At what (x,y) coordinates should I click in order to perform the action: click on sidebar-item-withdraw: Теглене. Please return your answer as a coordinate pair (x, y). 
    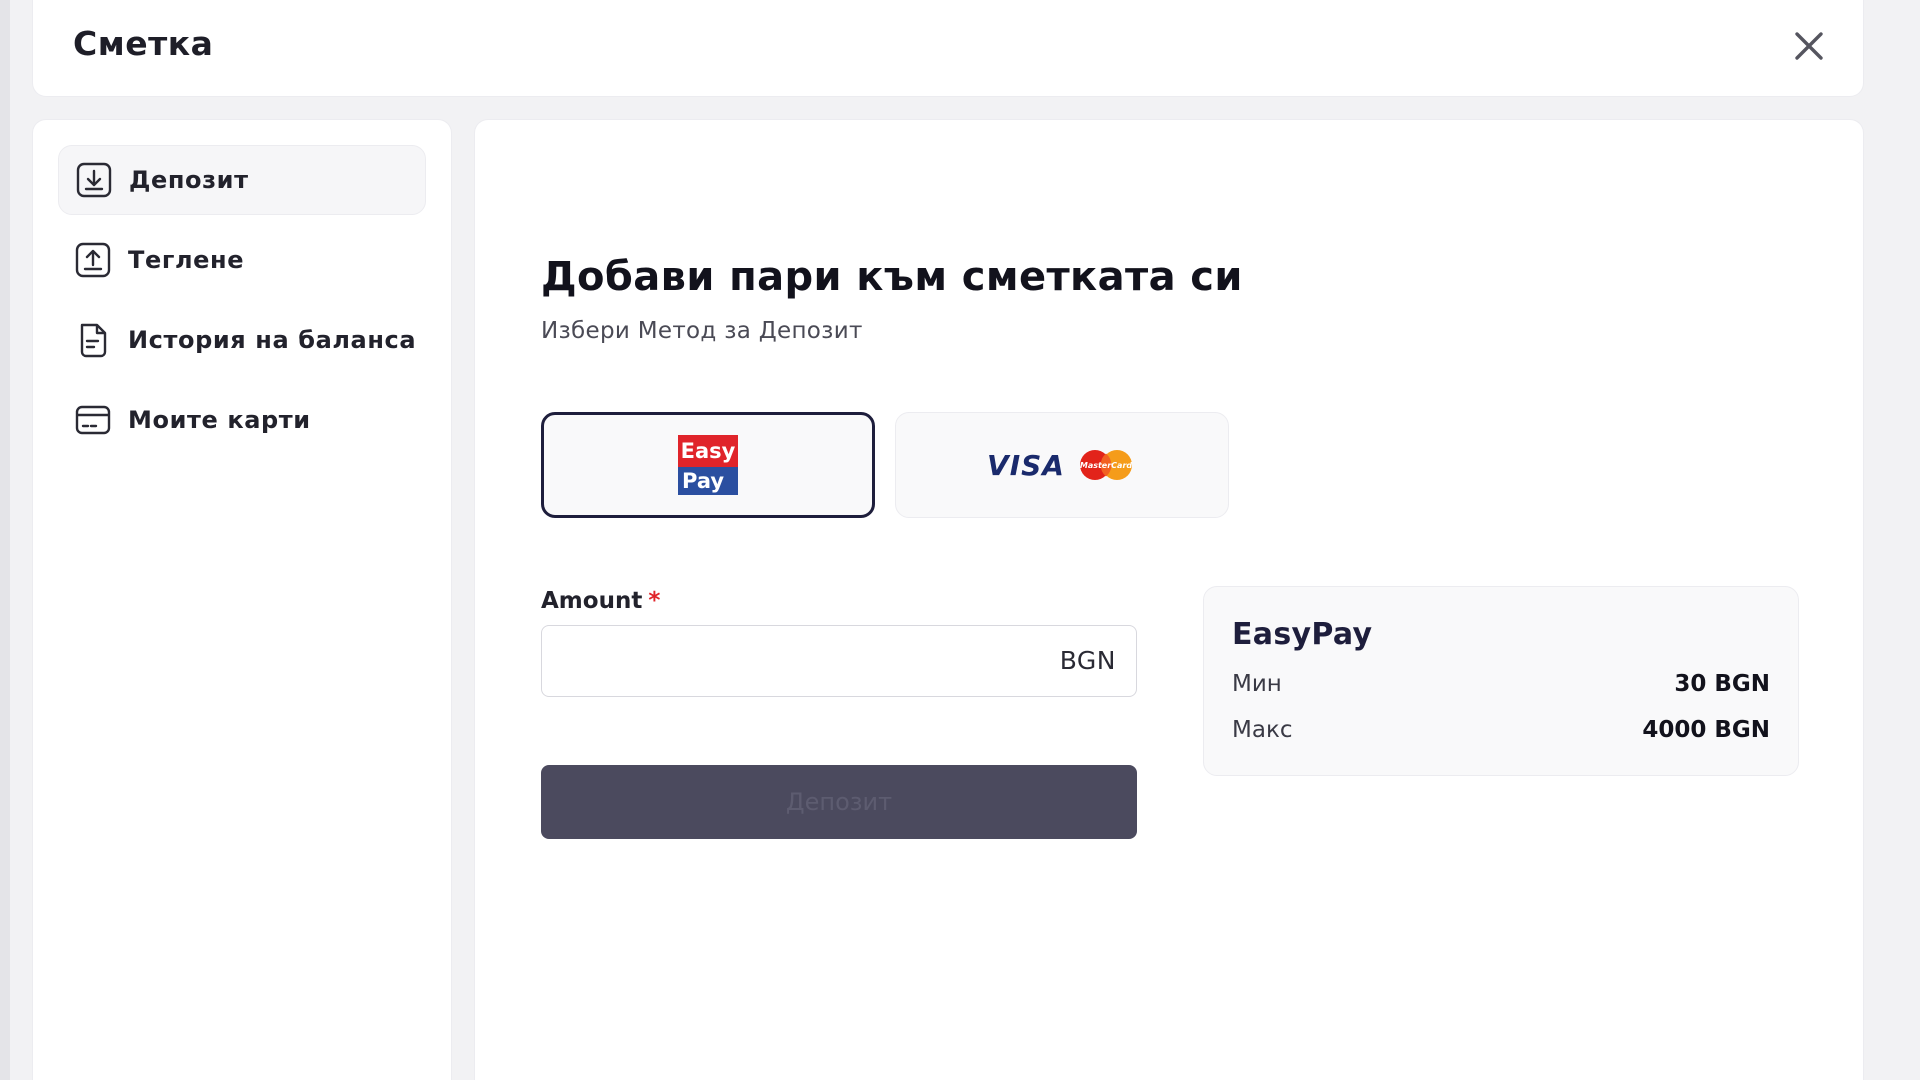
    Looking at the image, I should click on (242, 260).